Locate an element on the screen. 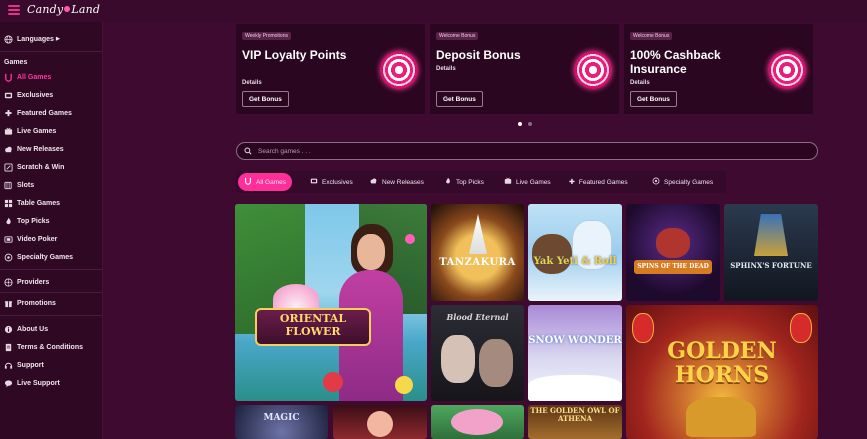 This screenshot has width=867, height=439. sidebar-item-all-games: All Games is located at coordinates (51, 77).